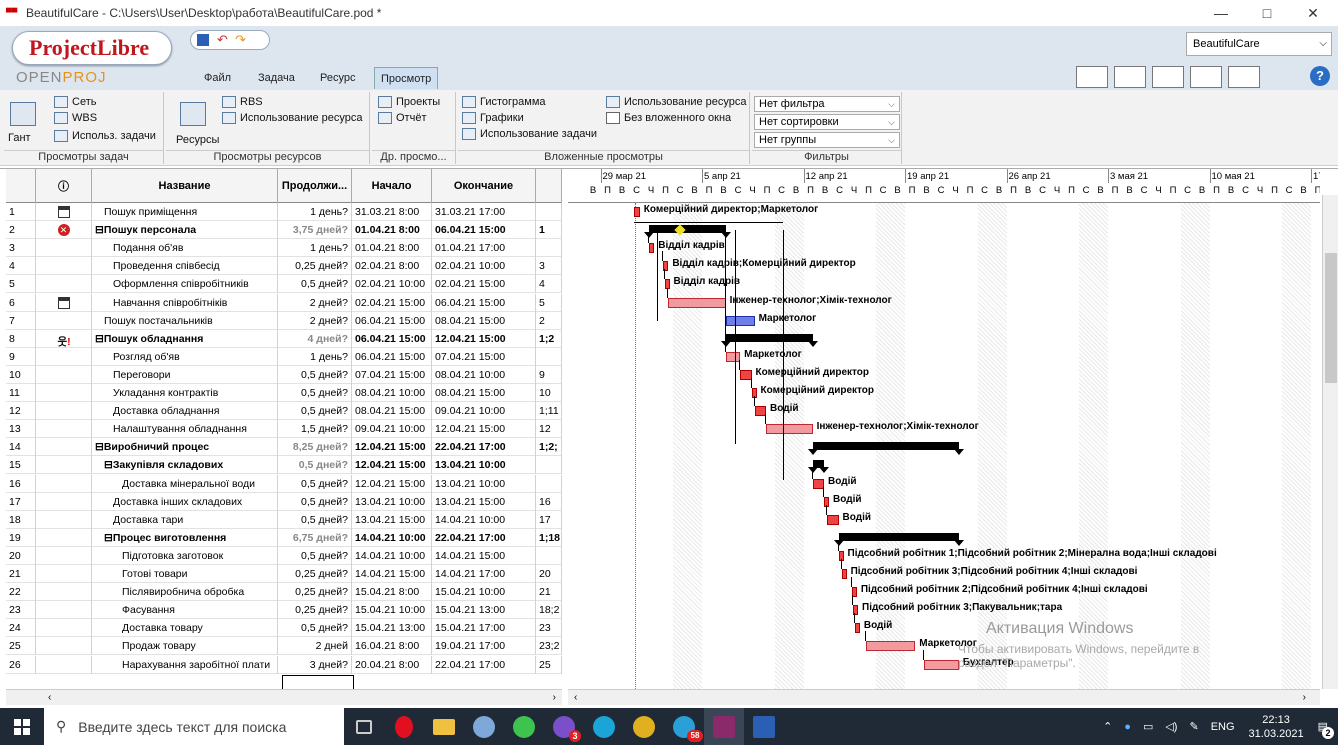  I want to click on predecessors-cell: 1;11, so click(549, 411).